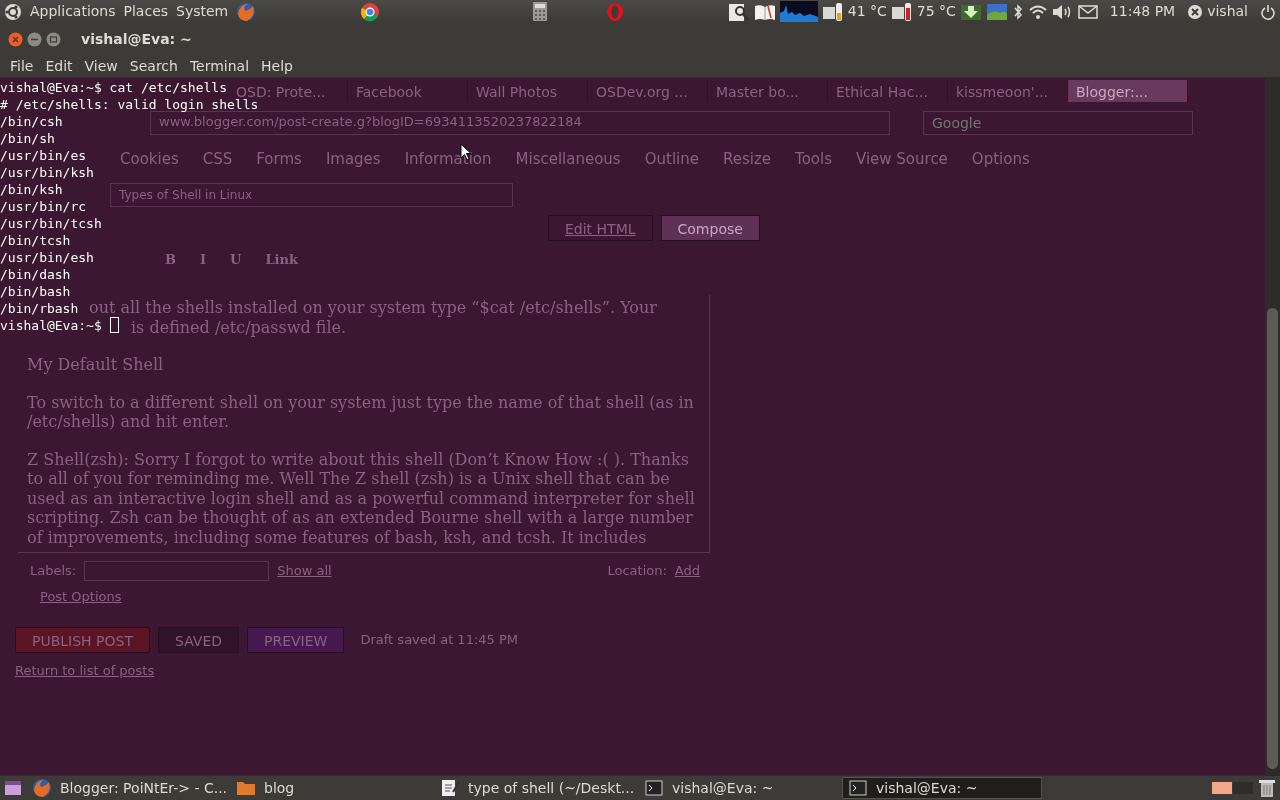 This screenshot has height=800, width=1280. What do you see at coordinates (277, 66) in the screenshot?
I see `menu-item: Help` at bounding box center [277, 66].